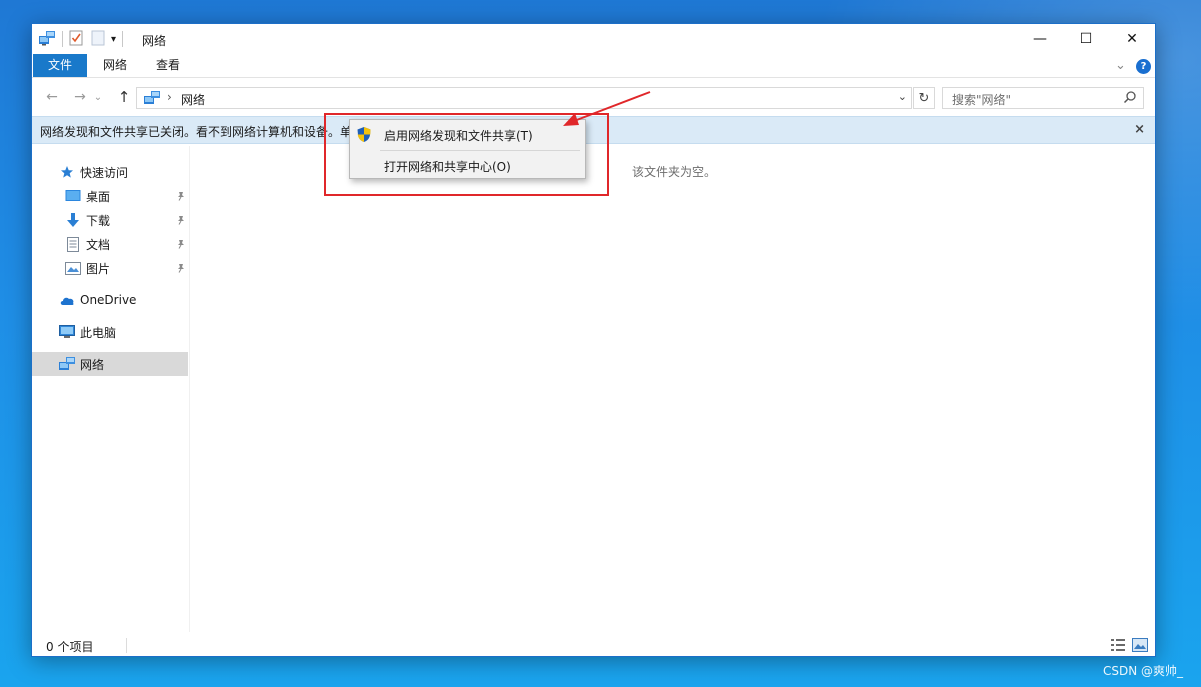 This screenshot has width=1201, height=687. I want to click on annotation-arrow-icon, so click(607, 108).